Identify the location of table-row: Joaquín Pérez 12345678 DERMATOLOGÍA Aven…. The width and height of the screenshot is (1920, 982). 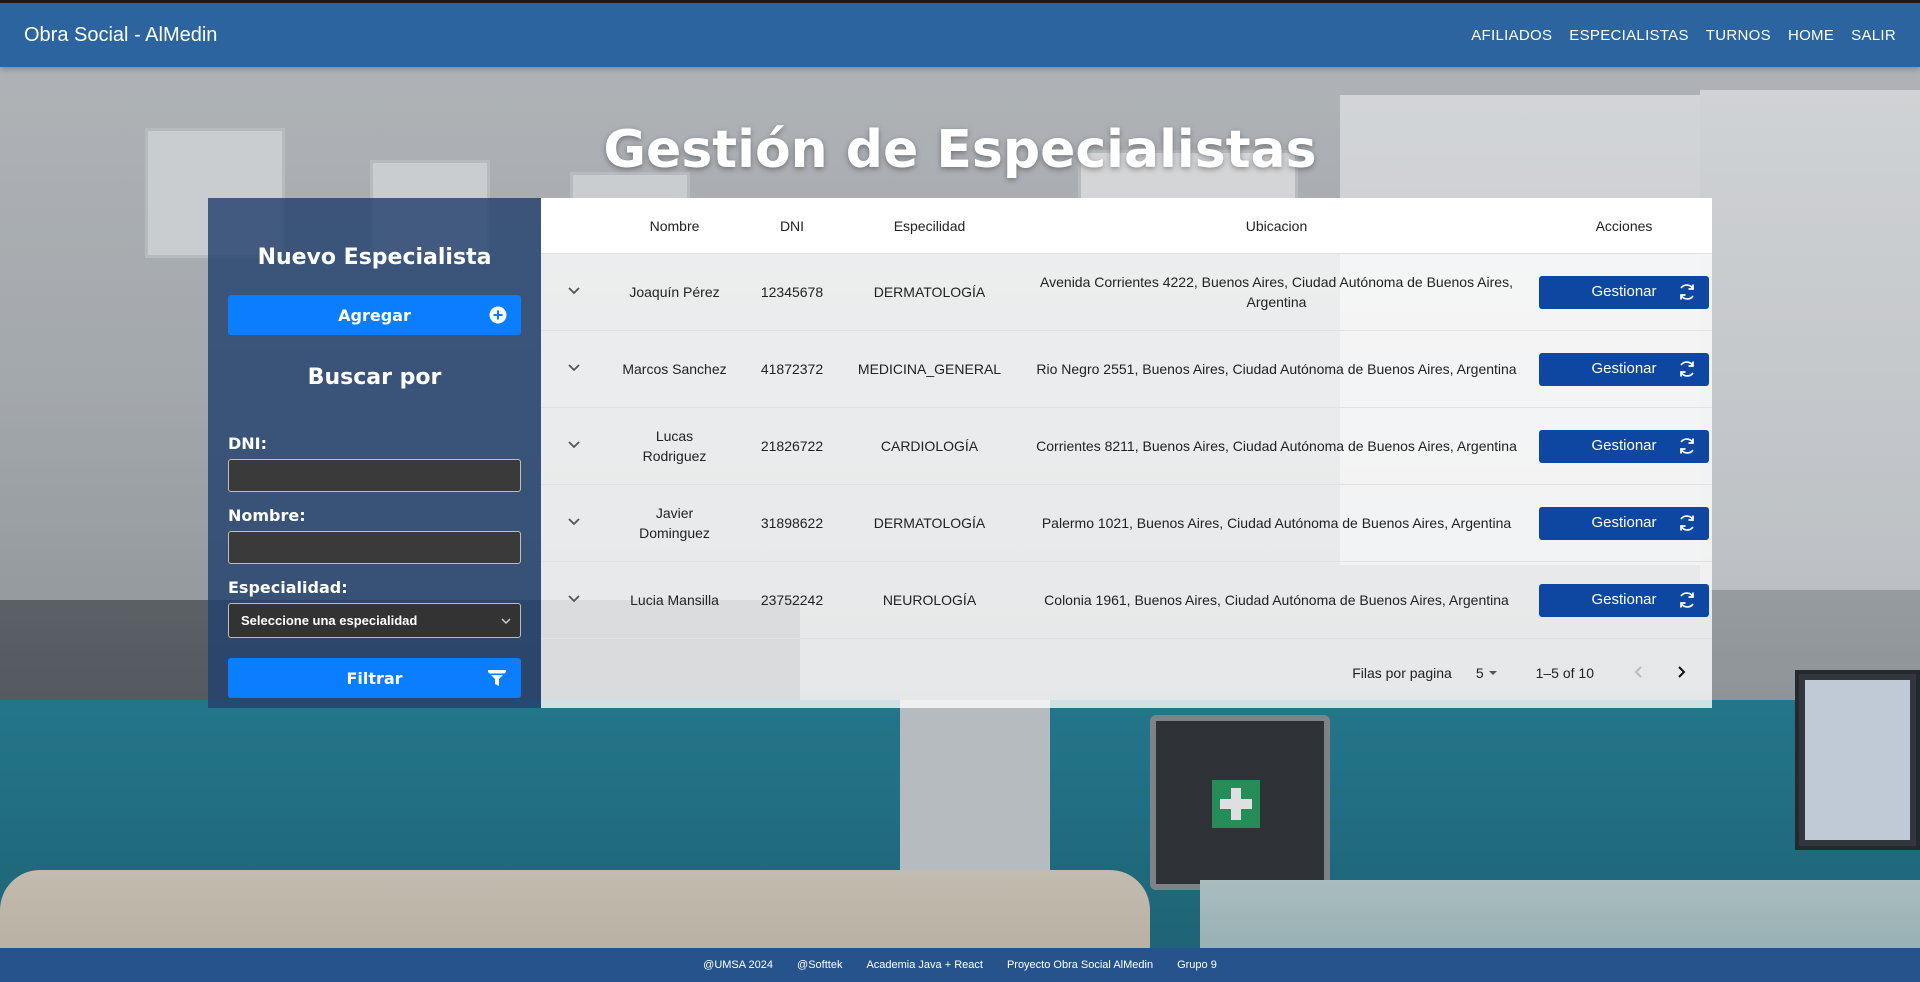
(1126, 292).